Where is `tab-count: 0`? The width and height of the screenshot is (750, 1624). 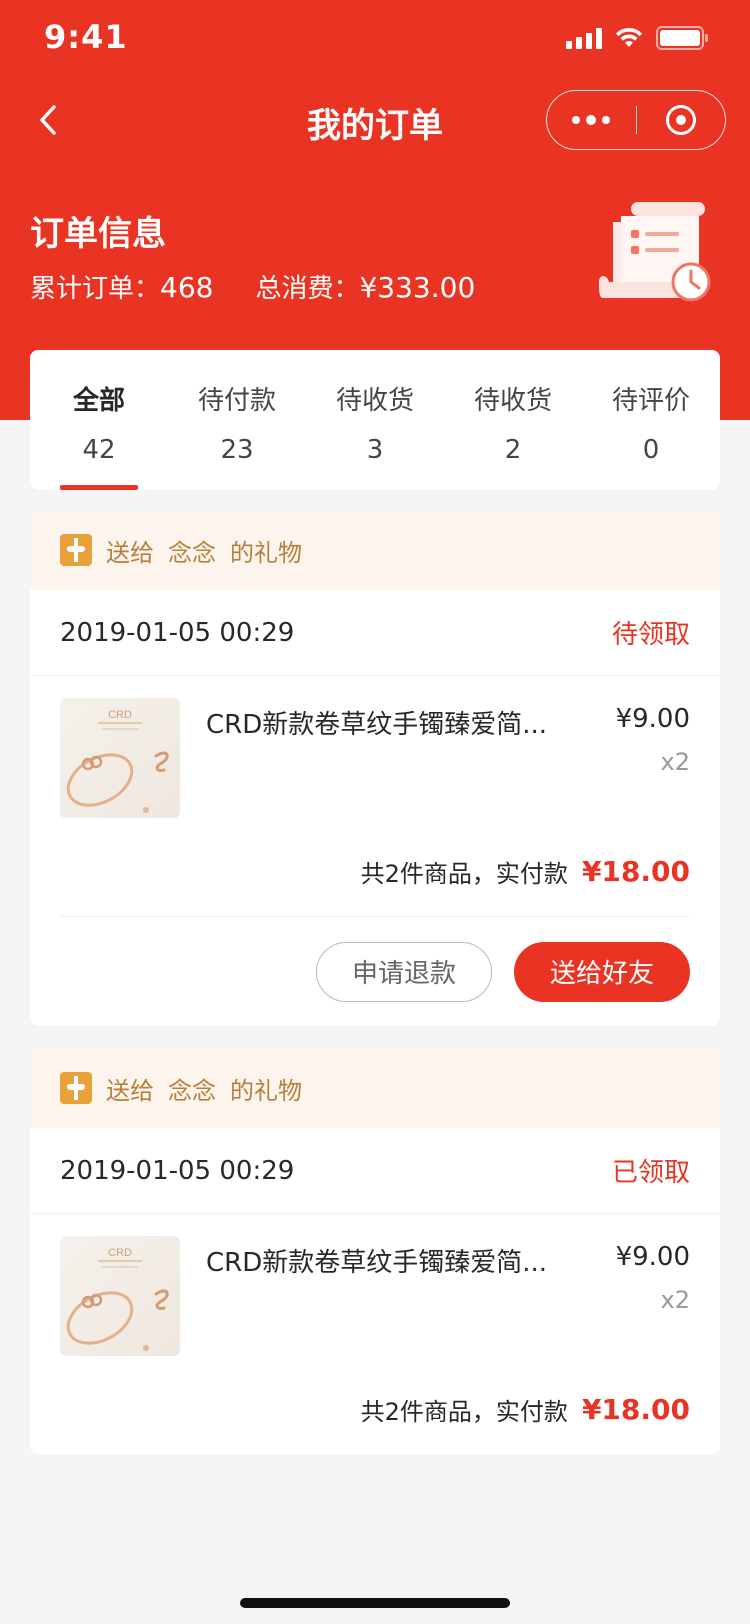
tab-count: 0 is located at coordinates (651, 450).